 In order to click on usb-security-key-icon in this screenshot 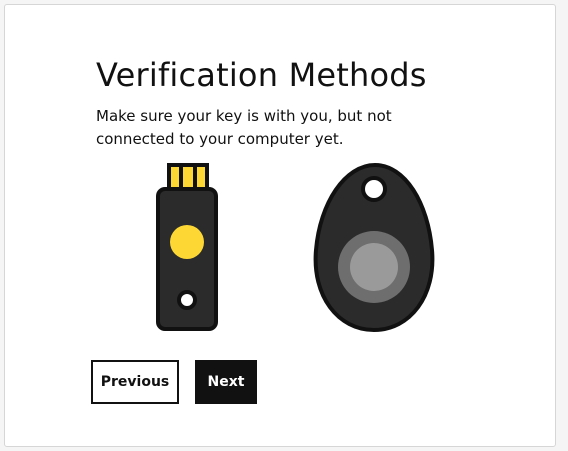, I will do `click(187, 247)`.